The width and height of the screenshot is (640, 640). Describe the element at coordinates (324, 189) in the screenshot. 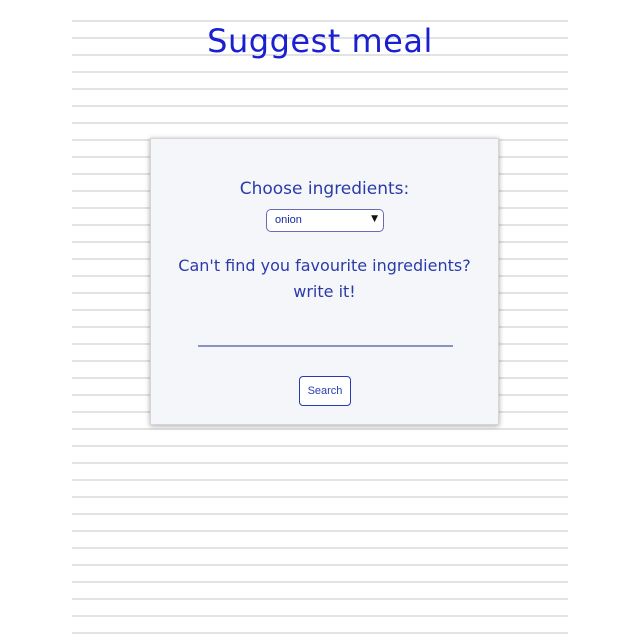

I see `choose-ingredients-label: Choose ingredients:` at that location.